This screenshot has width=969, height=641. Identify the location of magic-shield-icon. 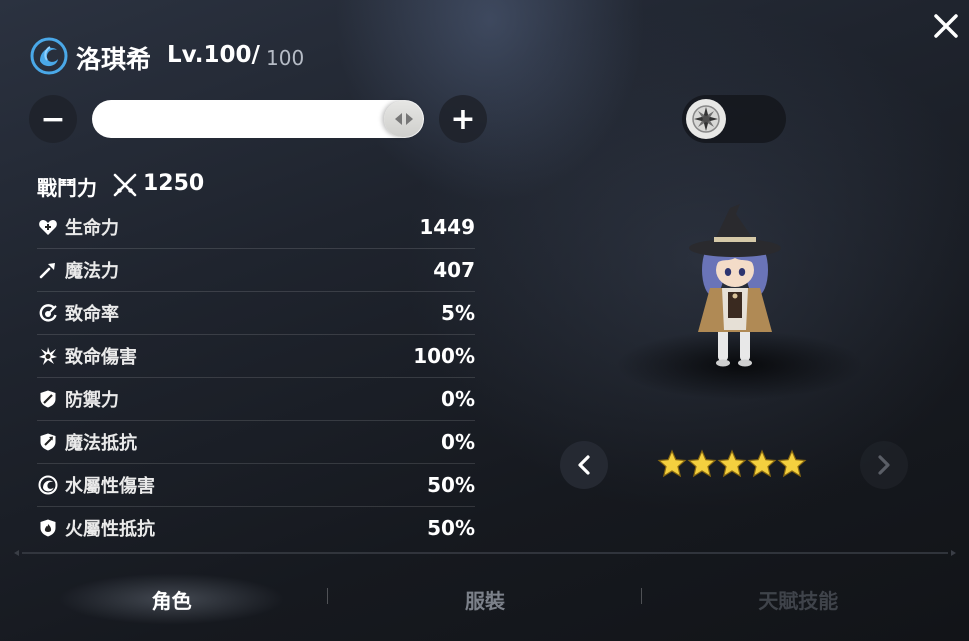
(48, 442).